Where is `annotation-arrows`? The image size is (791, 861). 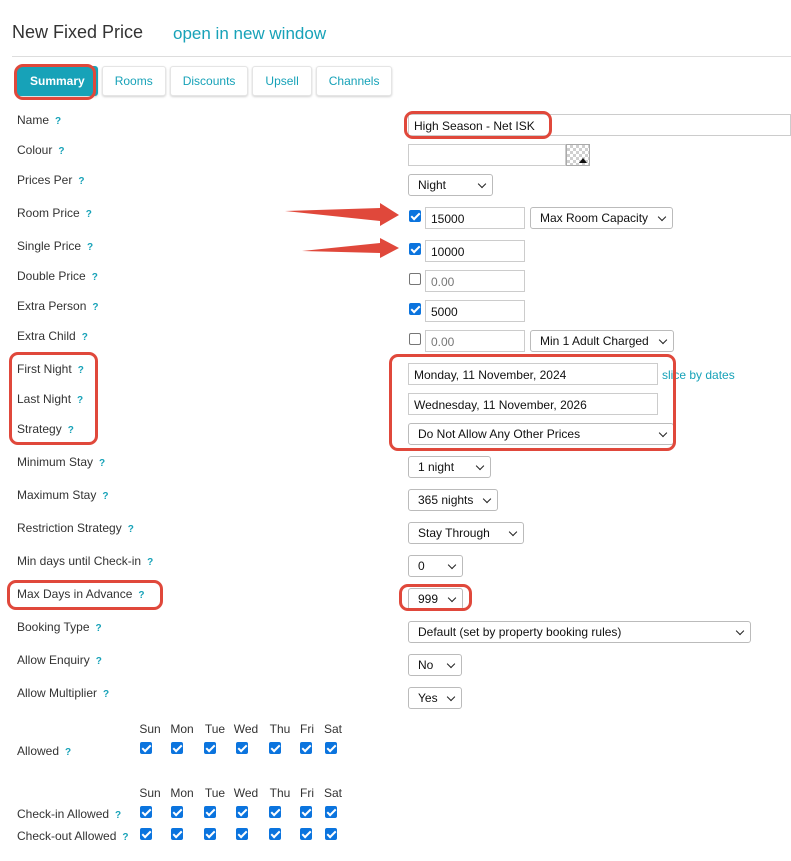
annotation-arrows is located at coordinates (342, 230).